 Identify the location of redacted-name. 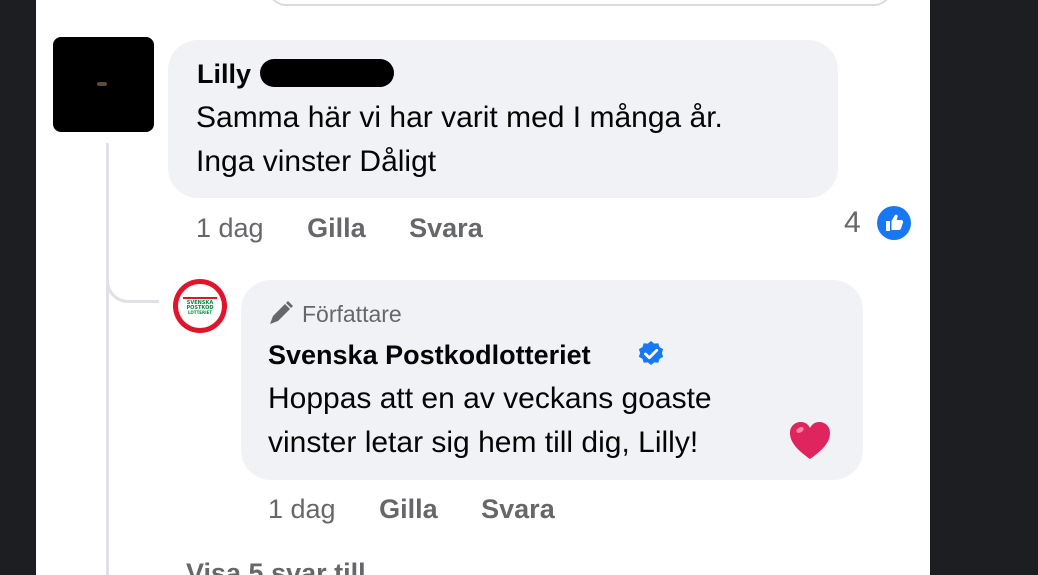
(327, 73).